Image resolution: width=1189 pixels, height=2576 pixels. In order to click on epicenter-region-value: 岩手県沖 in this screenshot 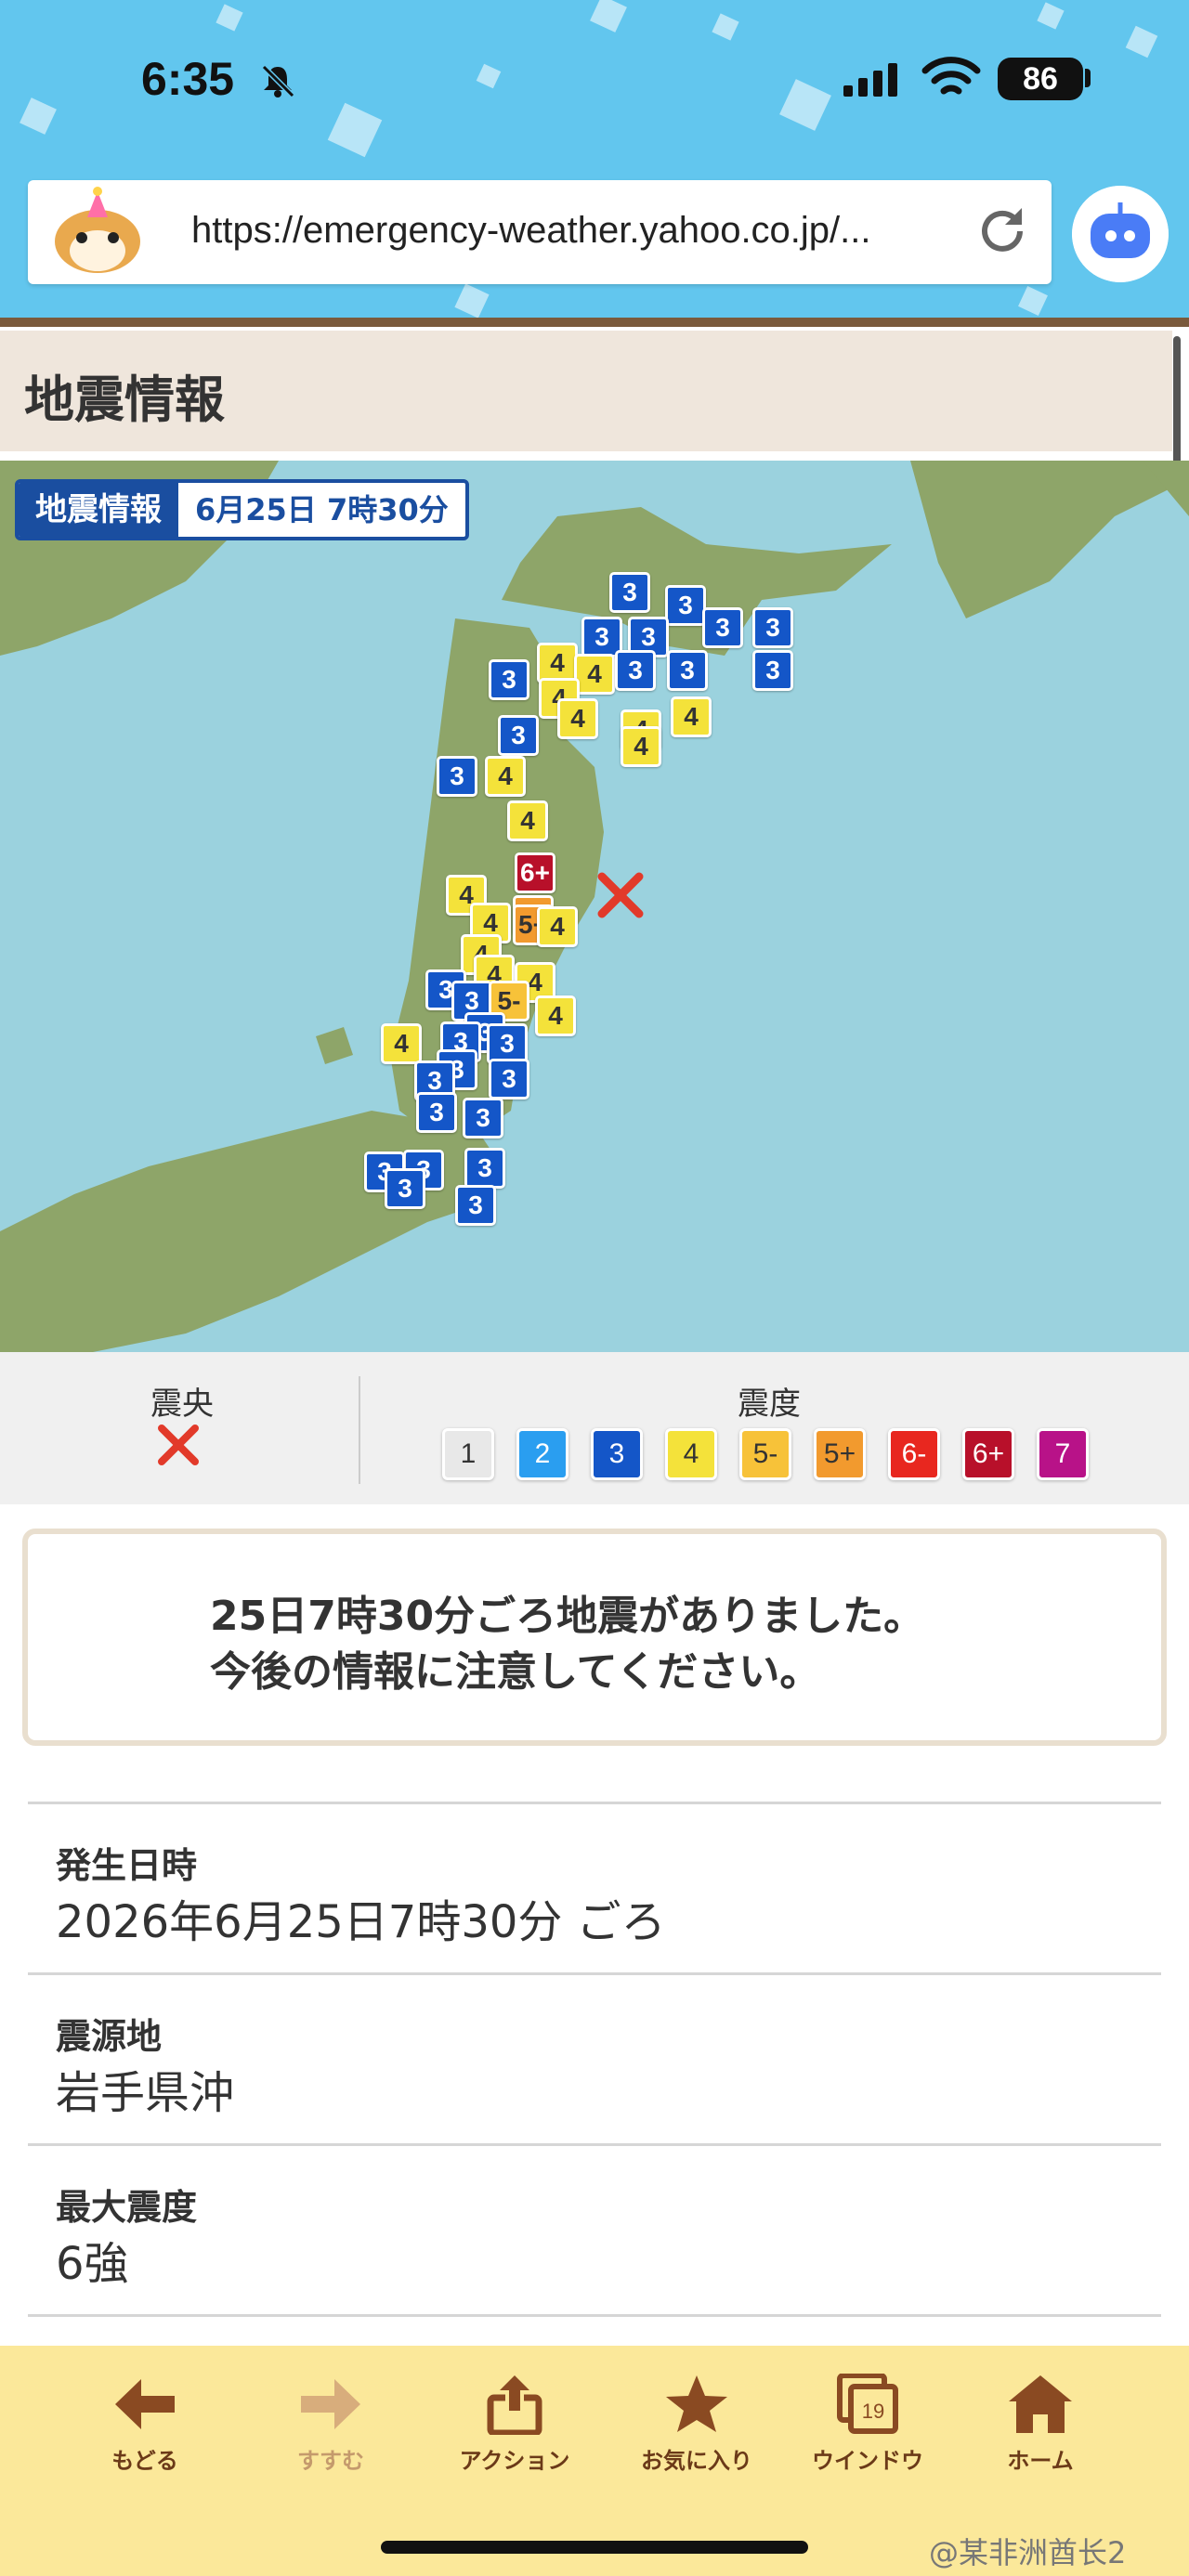, I will do `click(145, 2093)`.